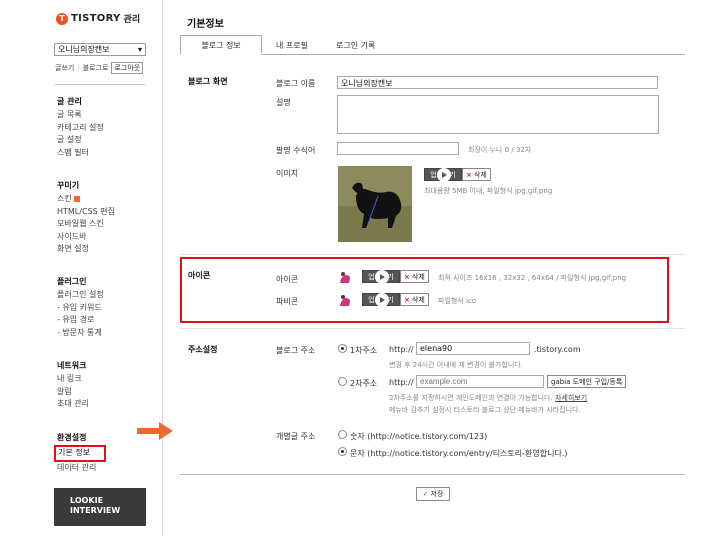 The width and height of the screenshot is (720, 536). What do you see at coordinates (432, 45) in the screenshot?
I see `tab-bar: 블로그 정보 내 프로필 로그인 기록` at bounding box center [432, 45].